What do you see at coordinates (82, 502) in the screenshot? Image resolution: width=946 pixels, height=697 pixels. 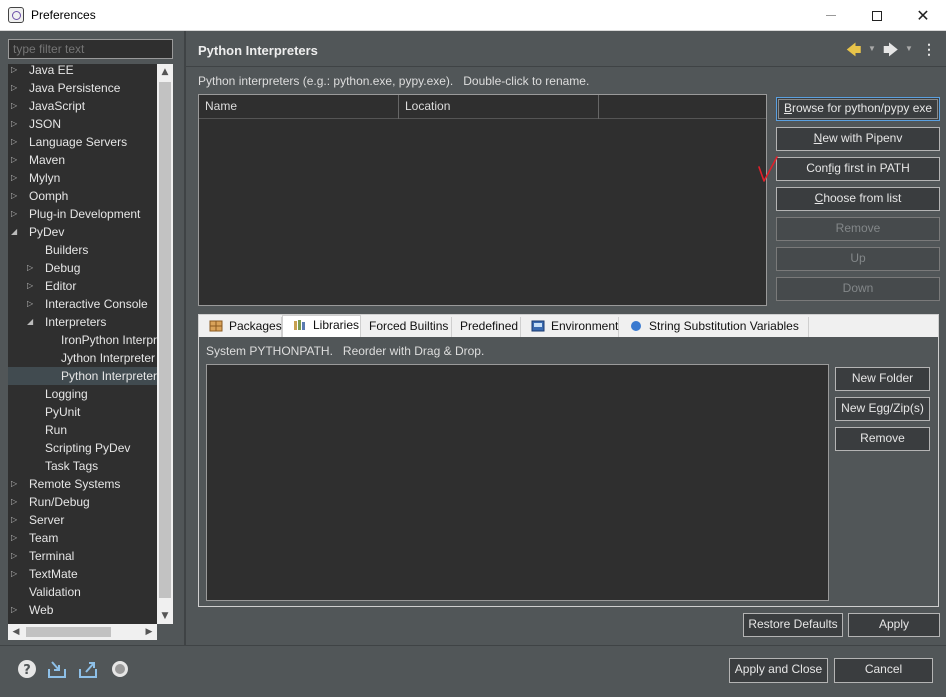 I see `tree-item: ▷ Run/Debug` at bounding box center [82, 502].